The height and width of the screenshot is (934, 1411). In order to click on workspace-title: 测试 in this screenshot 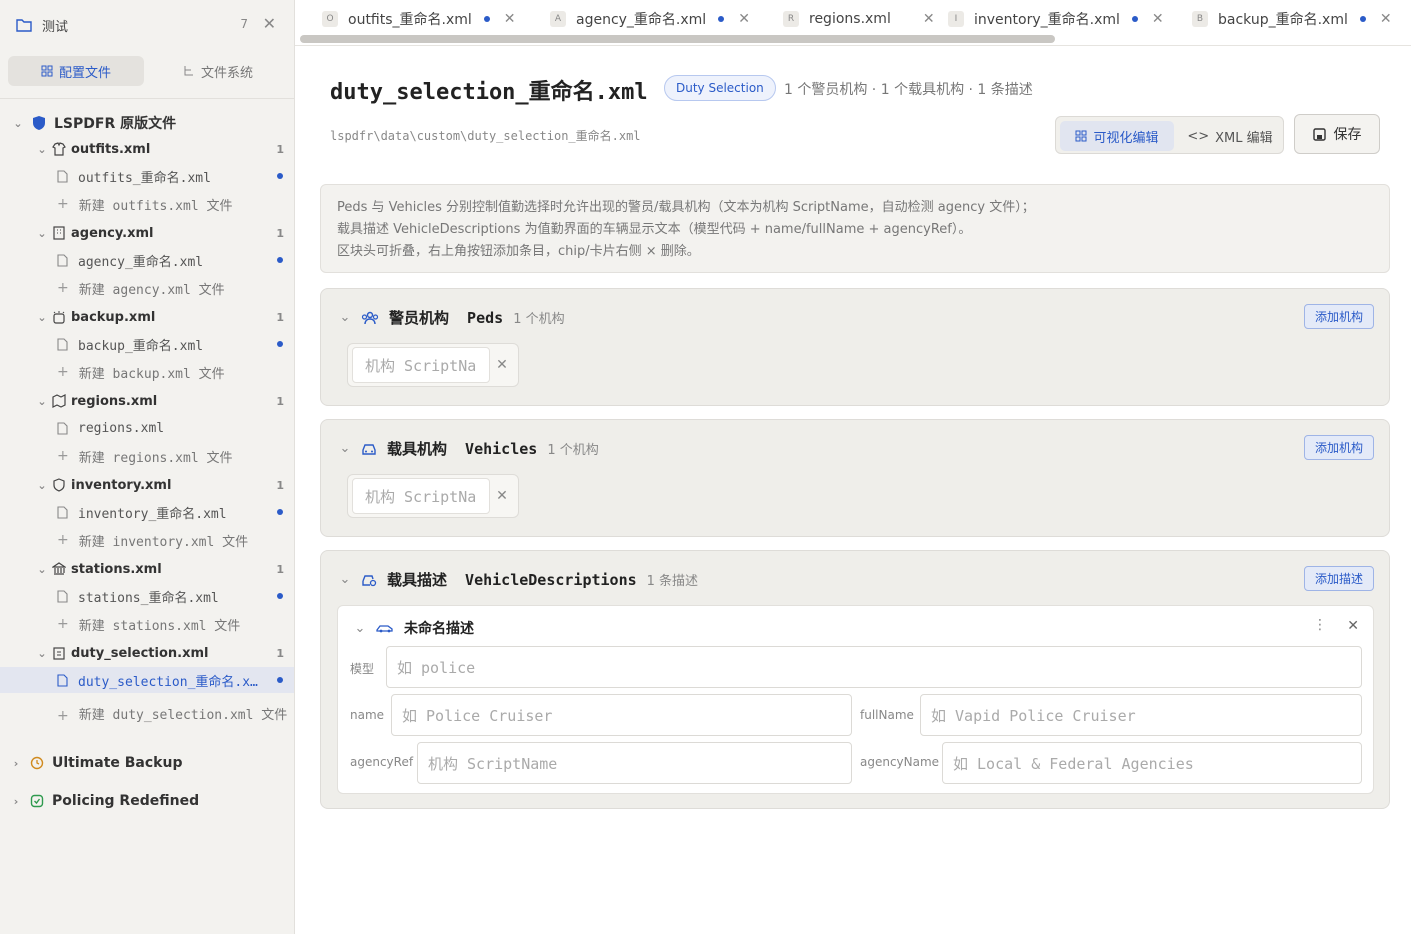, I will do `click(55, 27)`.